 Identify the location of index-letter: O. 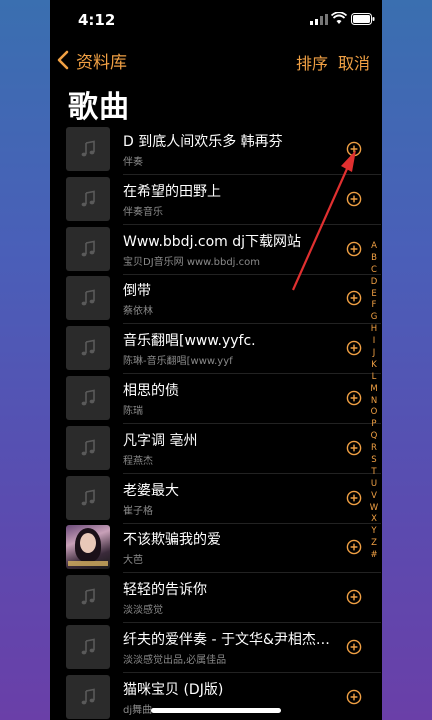
(374, 413).